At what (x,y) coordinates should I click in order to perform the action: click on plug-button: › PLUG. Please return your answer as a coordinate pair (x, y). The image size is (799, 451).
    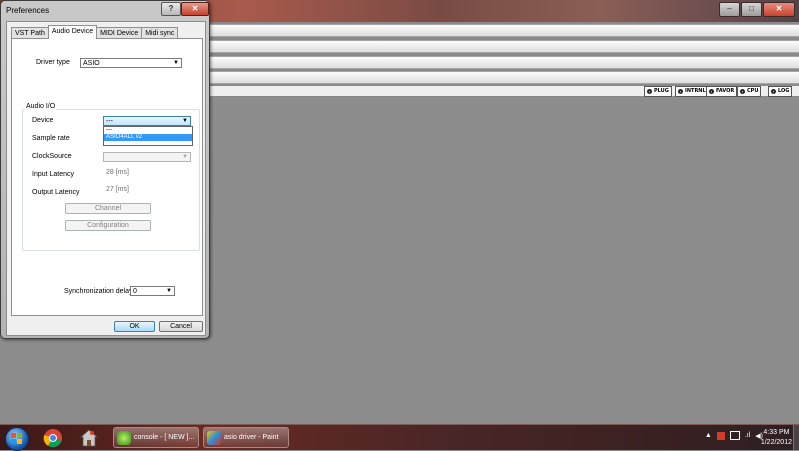
    Looking at the image, I should click on (658, 91).